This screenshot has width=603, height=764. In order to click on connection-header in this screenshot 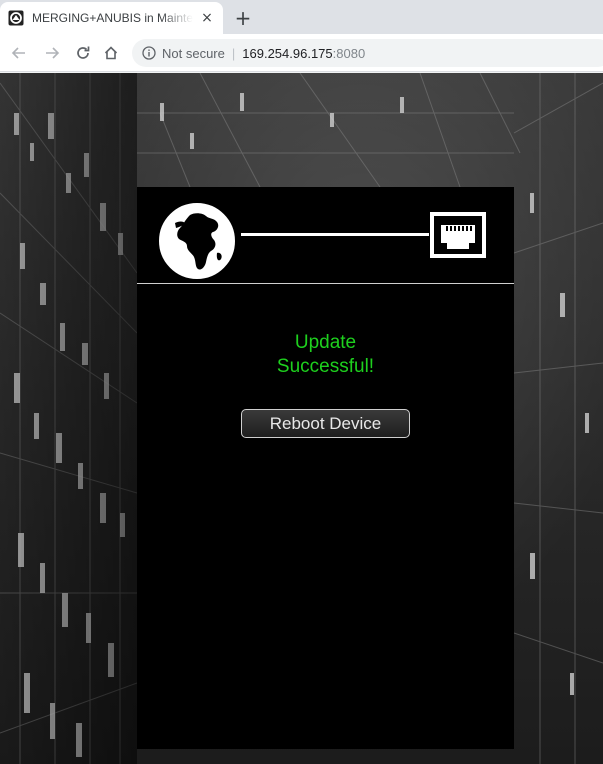, I will do `click(325, 235)`.